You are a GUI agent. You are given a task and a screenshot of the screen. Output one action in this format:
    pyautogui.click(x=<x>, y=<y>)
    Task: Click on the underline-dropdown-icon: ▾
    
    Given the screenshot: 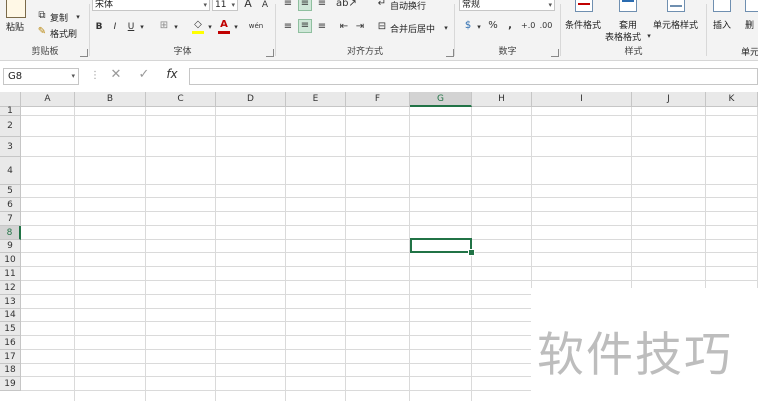 What is the action you would take?
    pyautogui.click(x=142, y=27)
    